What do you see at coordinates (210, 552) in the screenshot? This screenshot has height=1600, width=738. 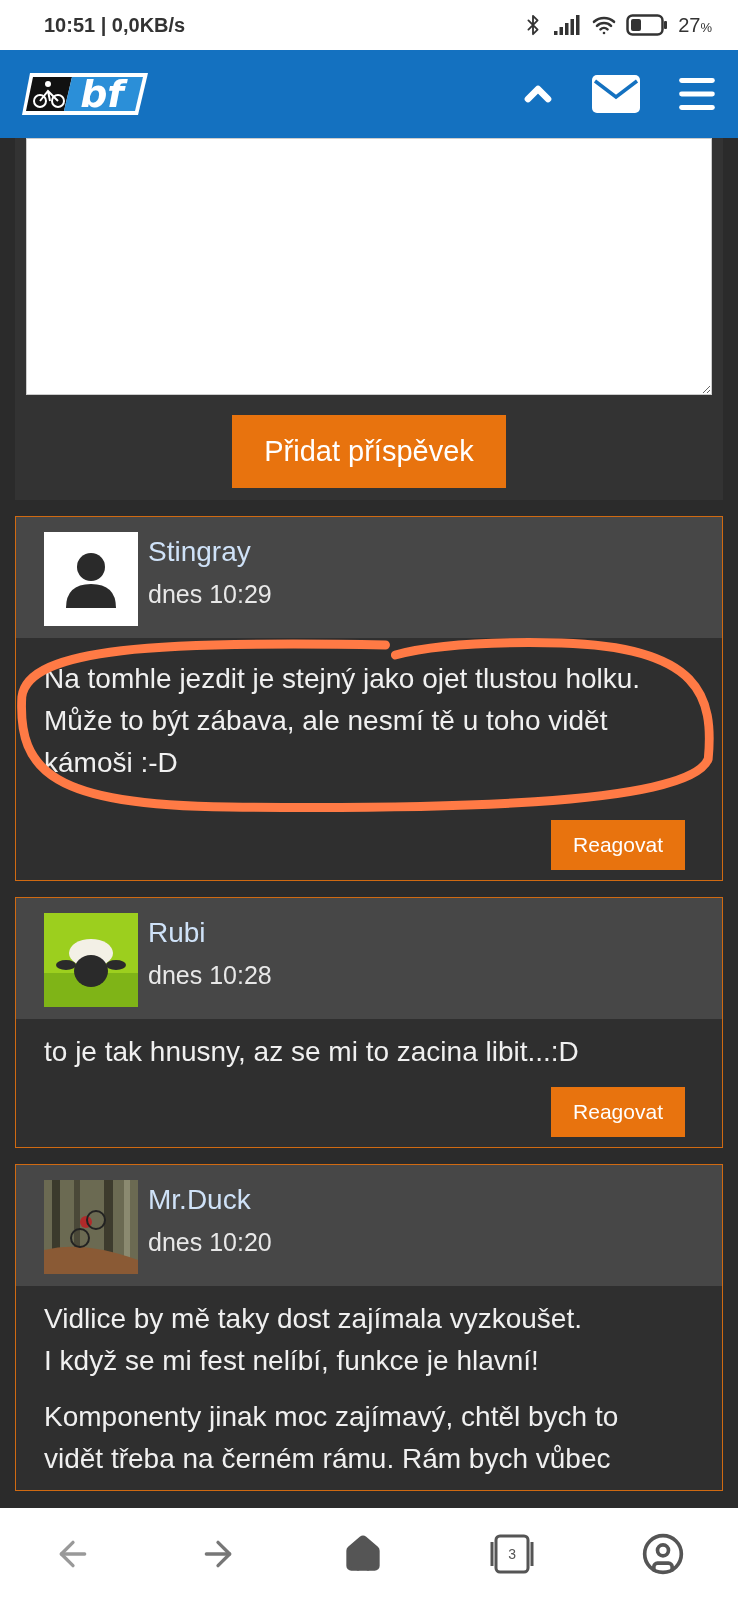 I see `author-name: Stingray` at bounding box center [210, 552].